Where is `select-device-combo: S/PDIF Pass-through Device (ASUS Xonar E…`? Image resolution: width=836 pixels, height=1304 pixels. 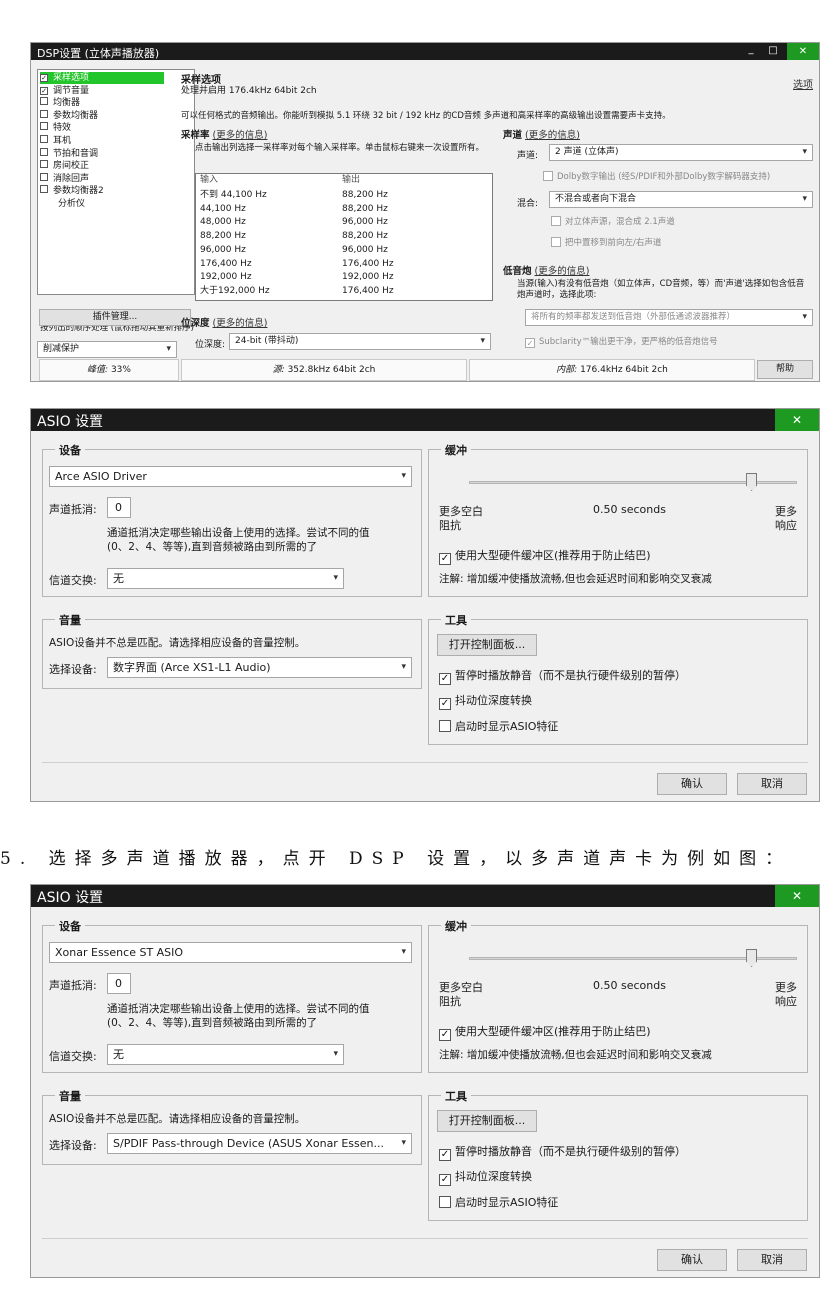
select-device-combo: S/PDIF Pass-through Device (ASUS Xonar E… is located at coordinates (259, 1143).